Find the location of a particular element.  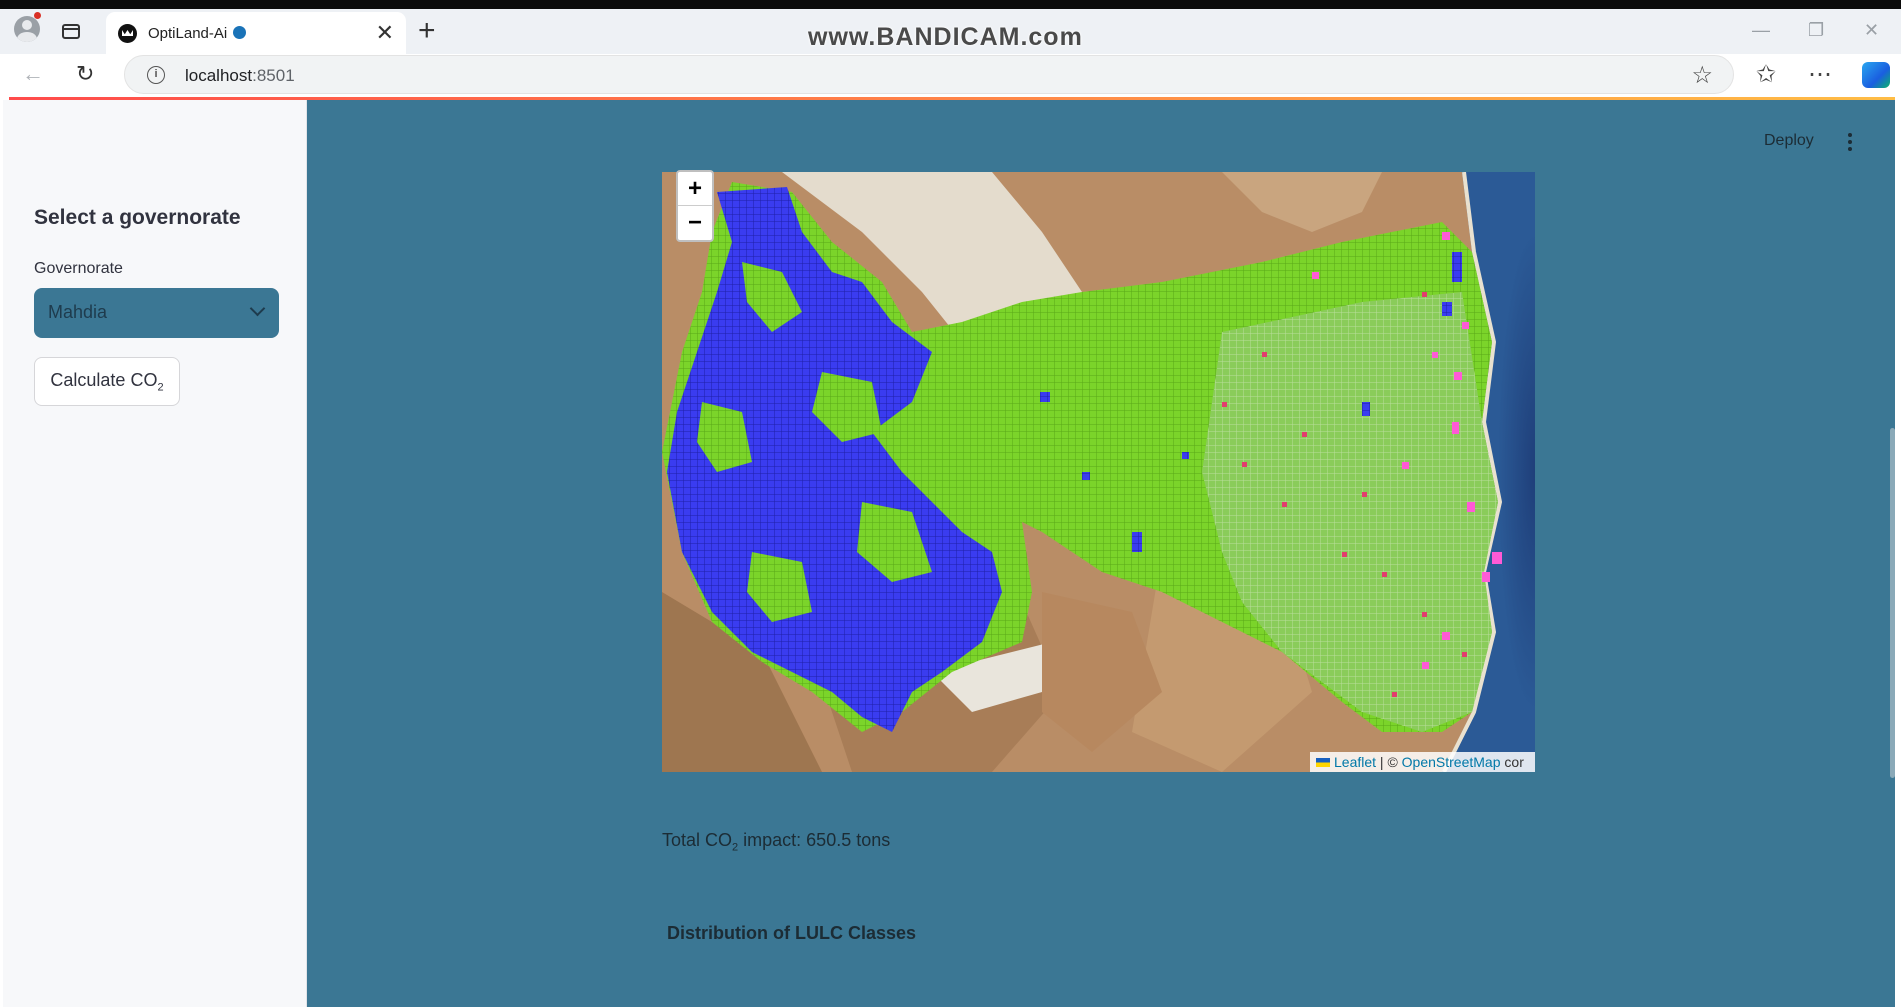

recording-watermark: www.BANDICAM.com is located at coordinates (945, 37).